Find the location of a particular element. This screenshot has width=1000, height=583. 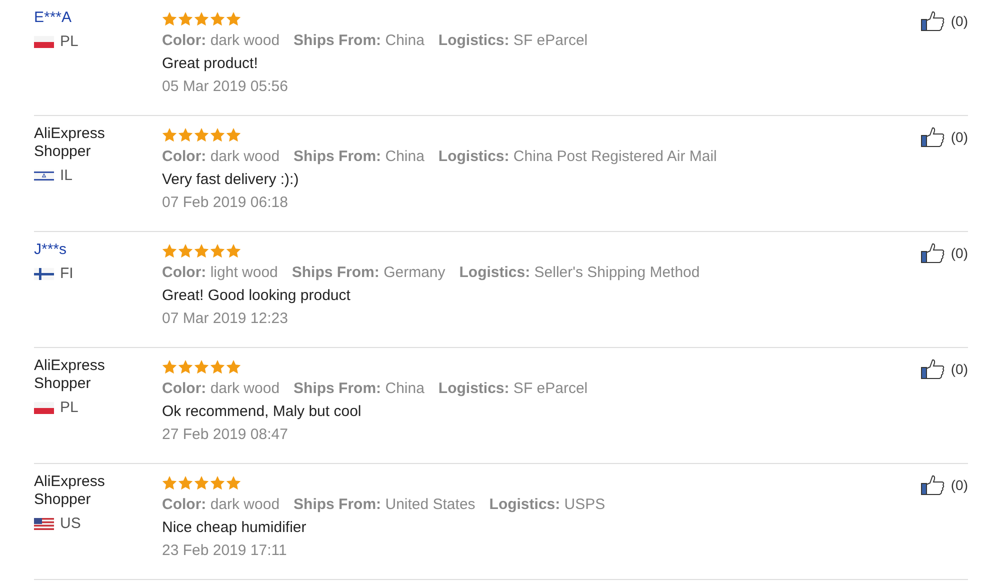

country-code: US is located at coordinates (70, 523).